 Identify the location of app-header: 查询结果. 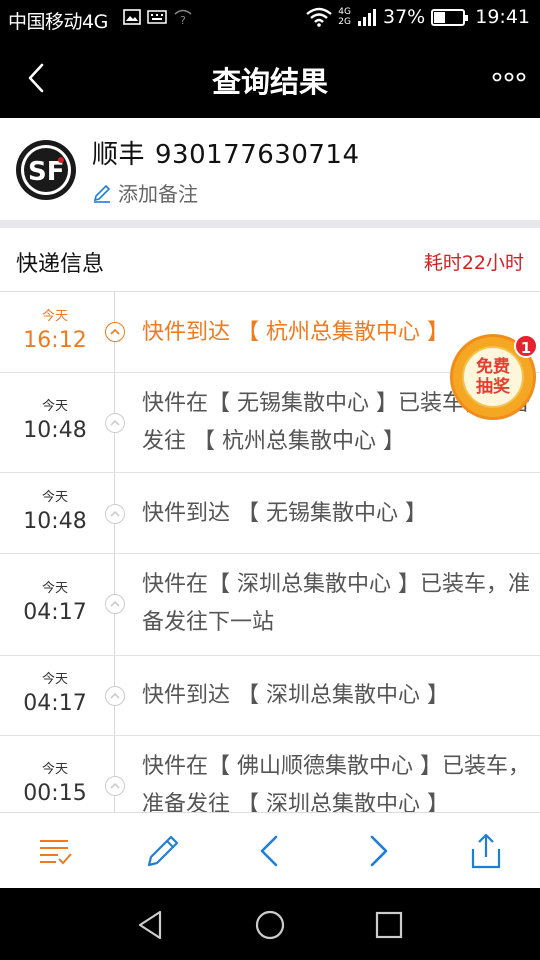
(270, 77).